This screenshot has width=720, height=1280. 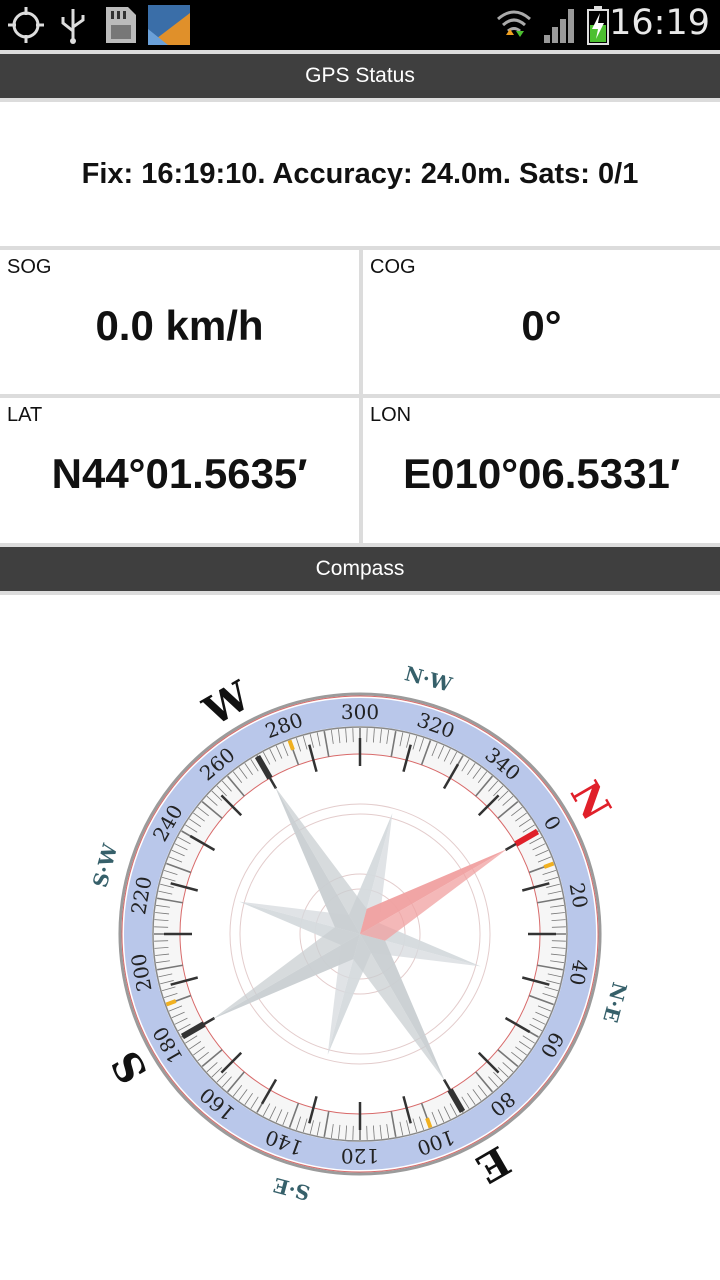 What do you see at coordinates (514, 23) in the screenshot?
I see `wifi-icon` at bounding box center [514, 23].